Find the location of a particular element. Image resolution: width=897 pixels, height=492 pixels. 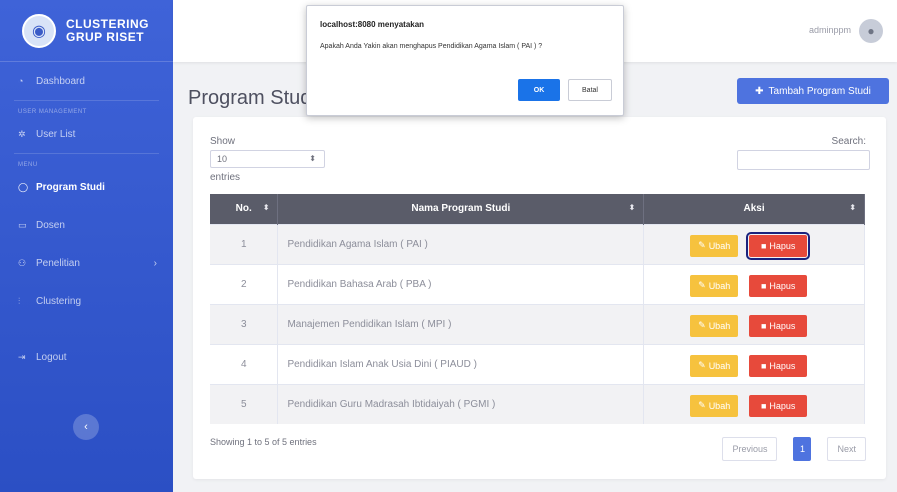

sidebar-item-label: Clustering is located at coordinates (59, 301).